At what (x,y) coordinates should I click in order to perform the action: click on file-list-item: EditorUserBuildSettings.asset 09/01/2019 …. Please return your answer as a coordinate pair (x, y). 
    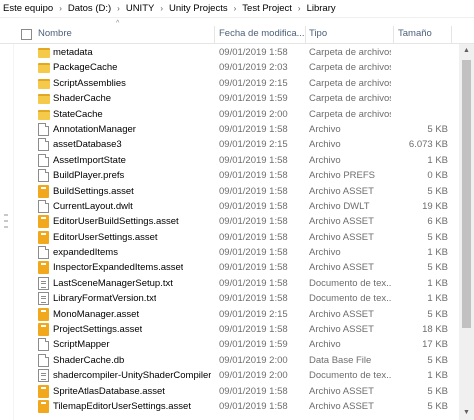
    Looking at the image, I should click on (237, 222).